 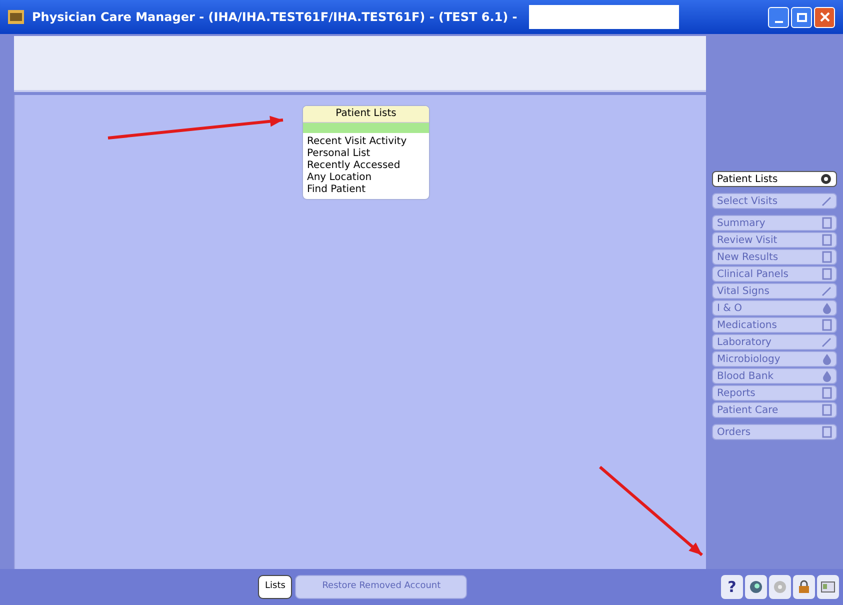 I want to click on globe-icon, so click(x=756, y=587).